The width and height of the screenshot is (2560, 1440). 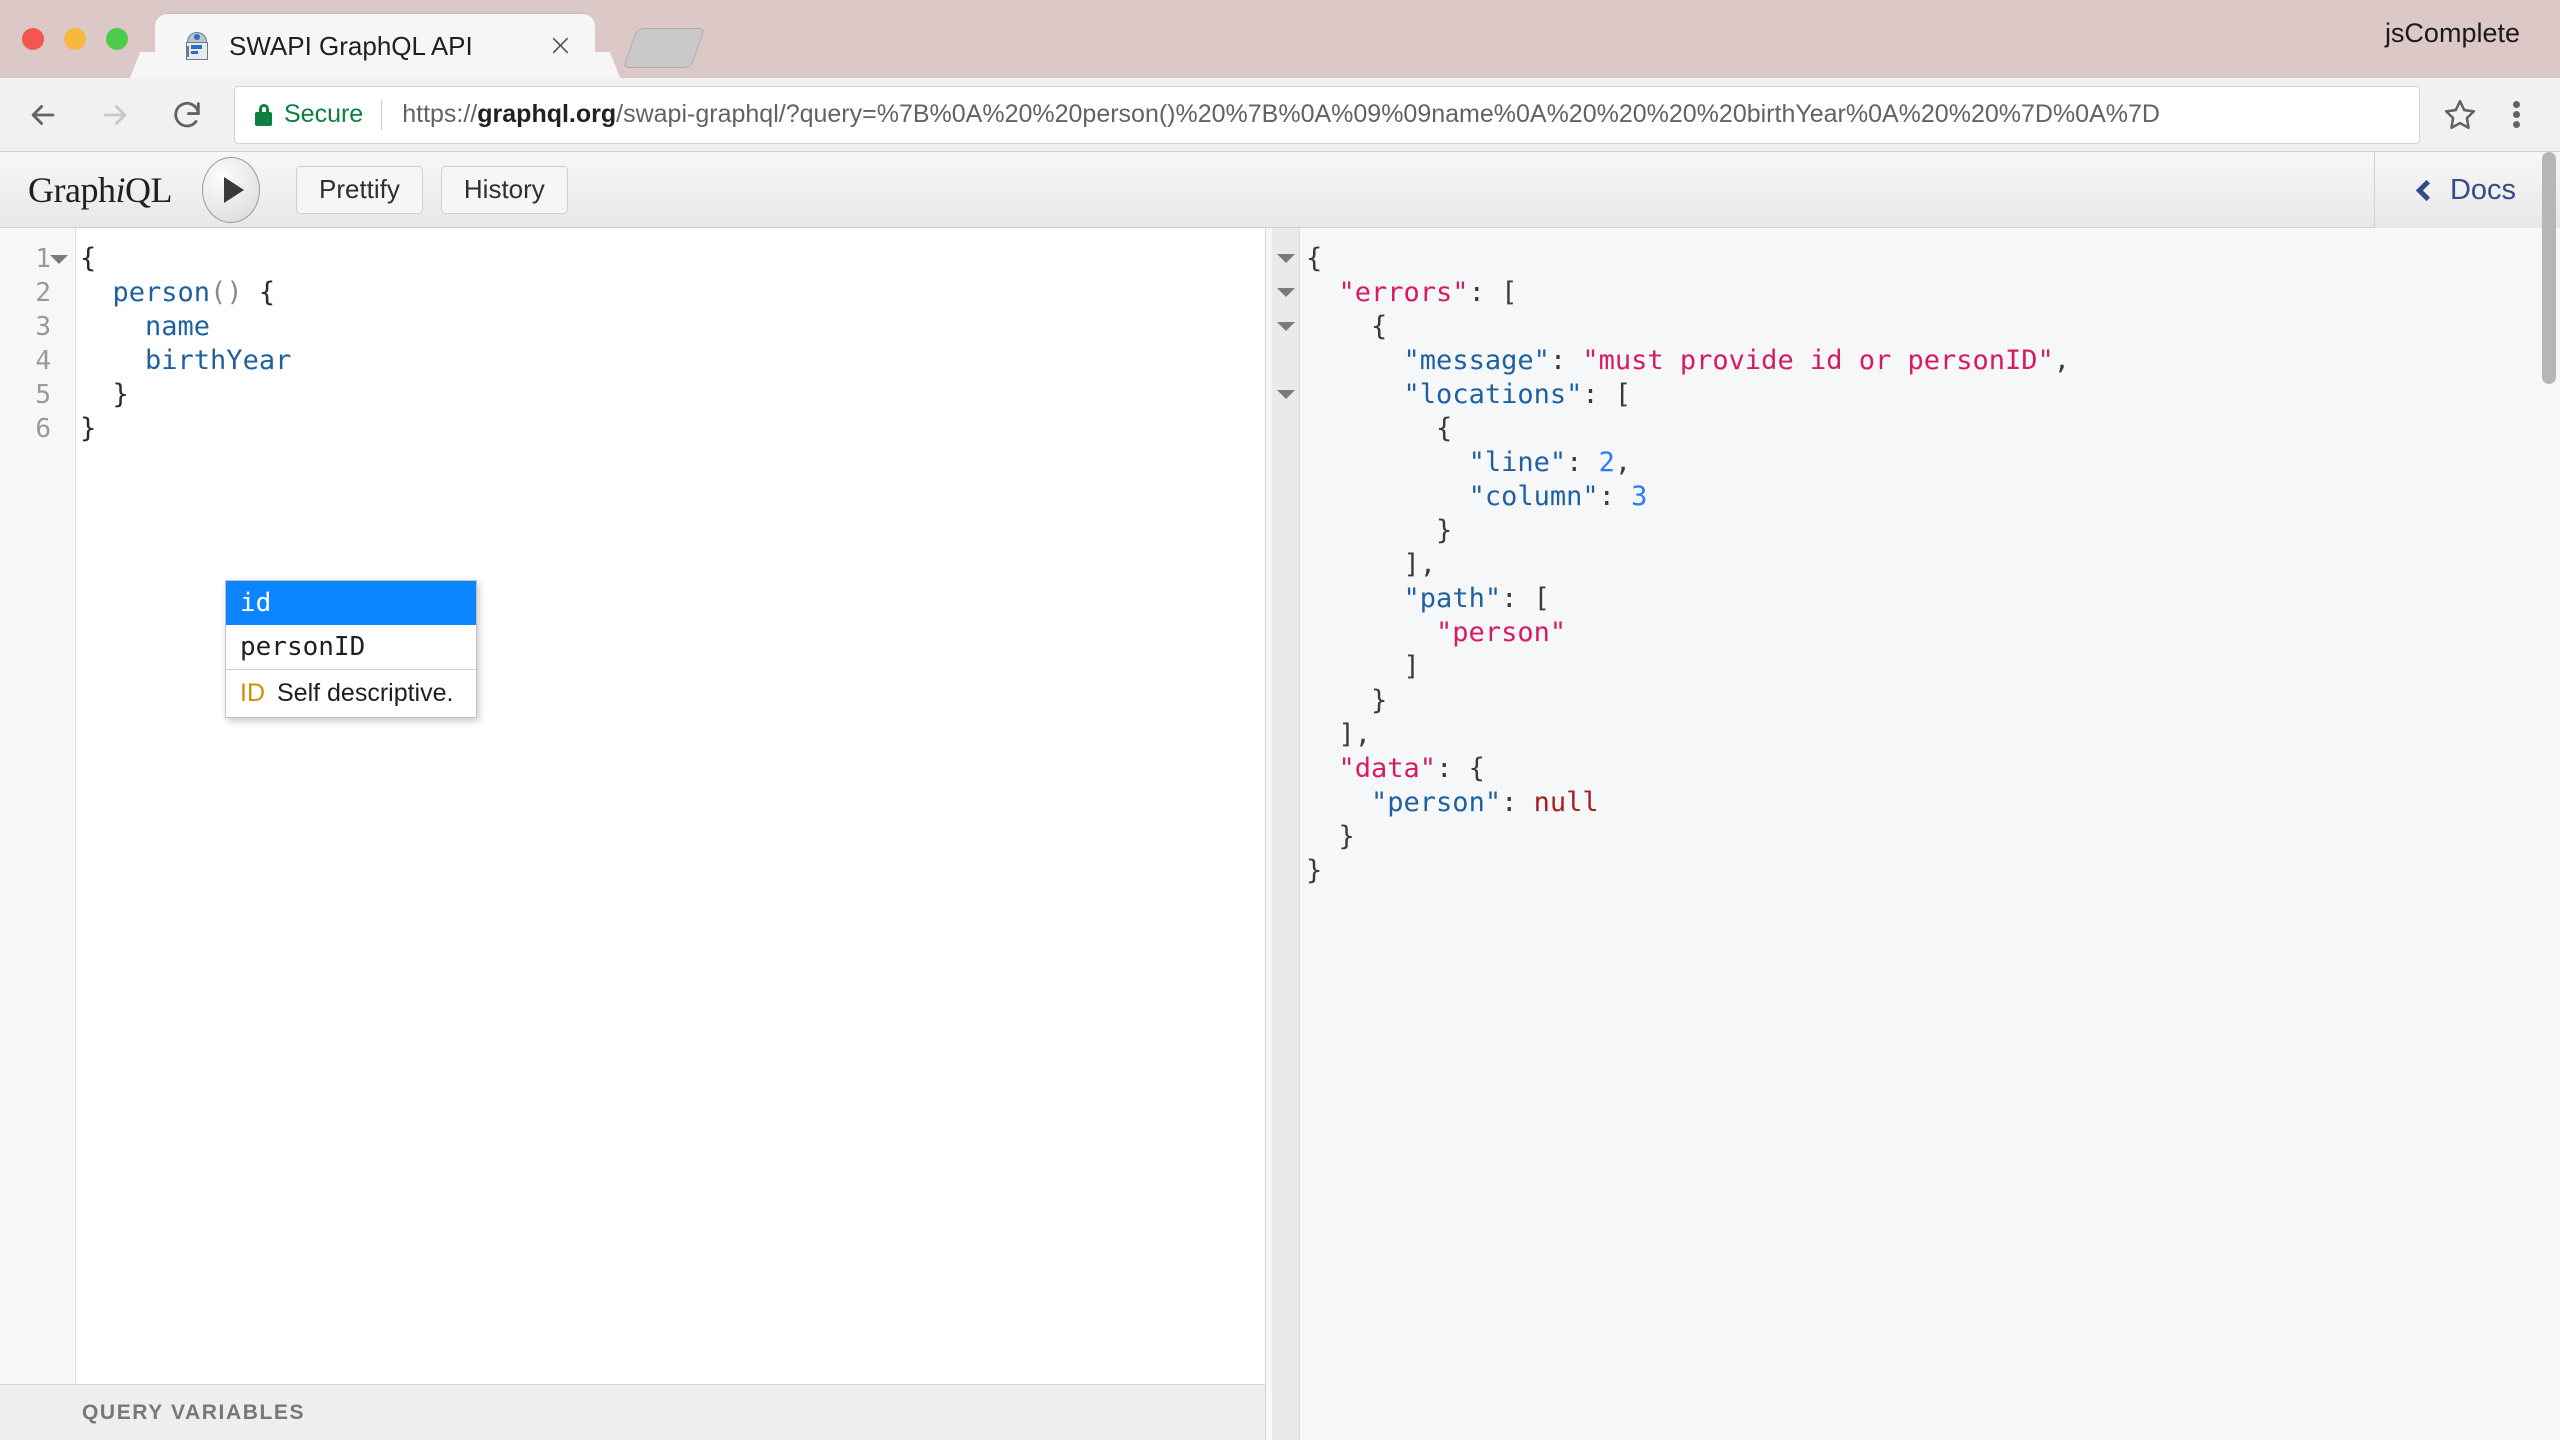 I want to click on execute-query-button, so click(x=230, y=189).